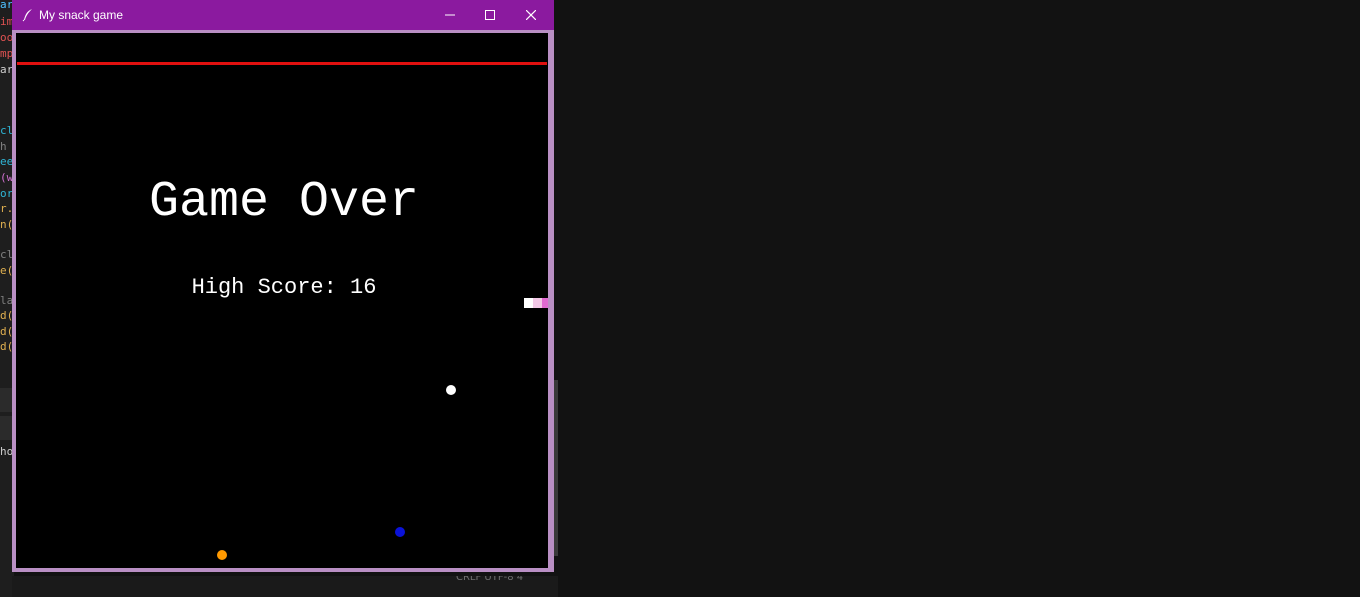  Describe the element at coordinates (451, 390) in the screenshot. I see `white-food-dot` at that location.